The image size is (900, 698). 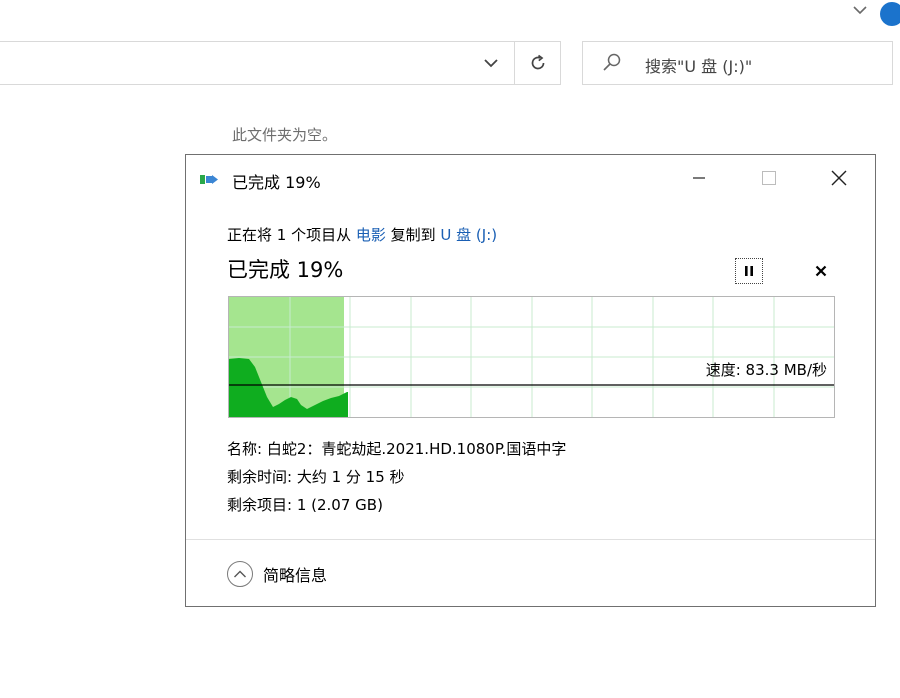 I want to click on copy-description: 正在将 1 个项目从 电影 复制到 U 盘 (J:), so click(x=362, y=234).